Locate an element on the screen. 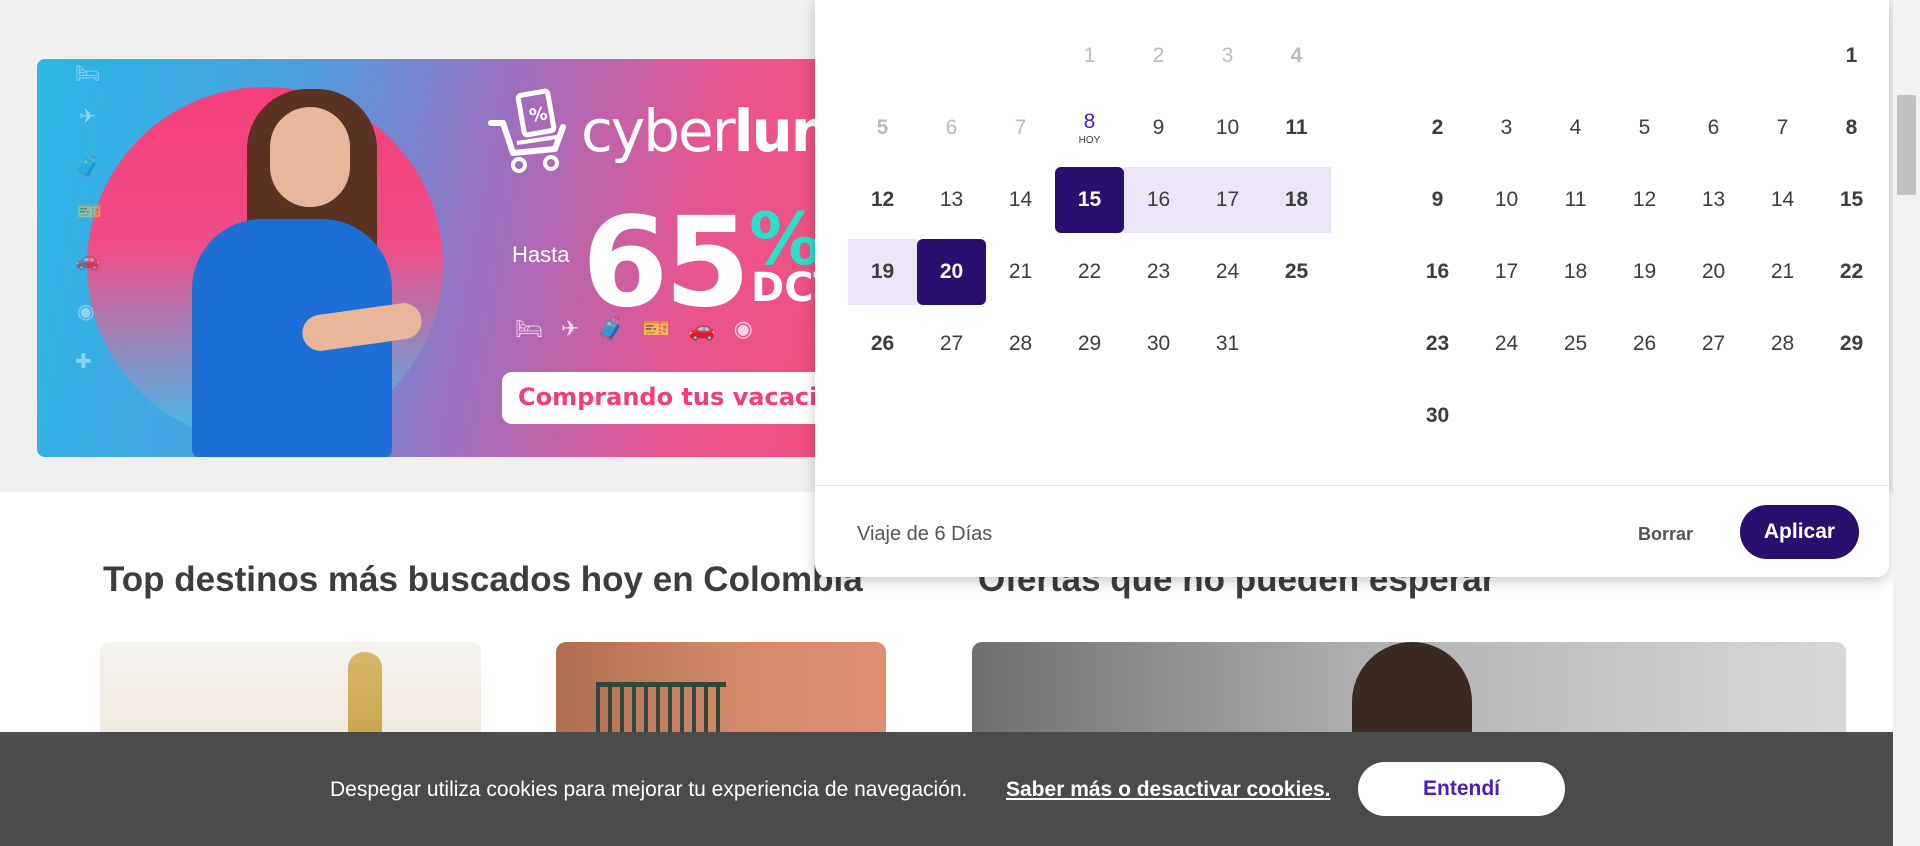 The image size is (1920, 846). calendar-day-current-8: 8 HOY is located at coordinates (1089, 128).